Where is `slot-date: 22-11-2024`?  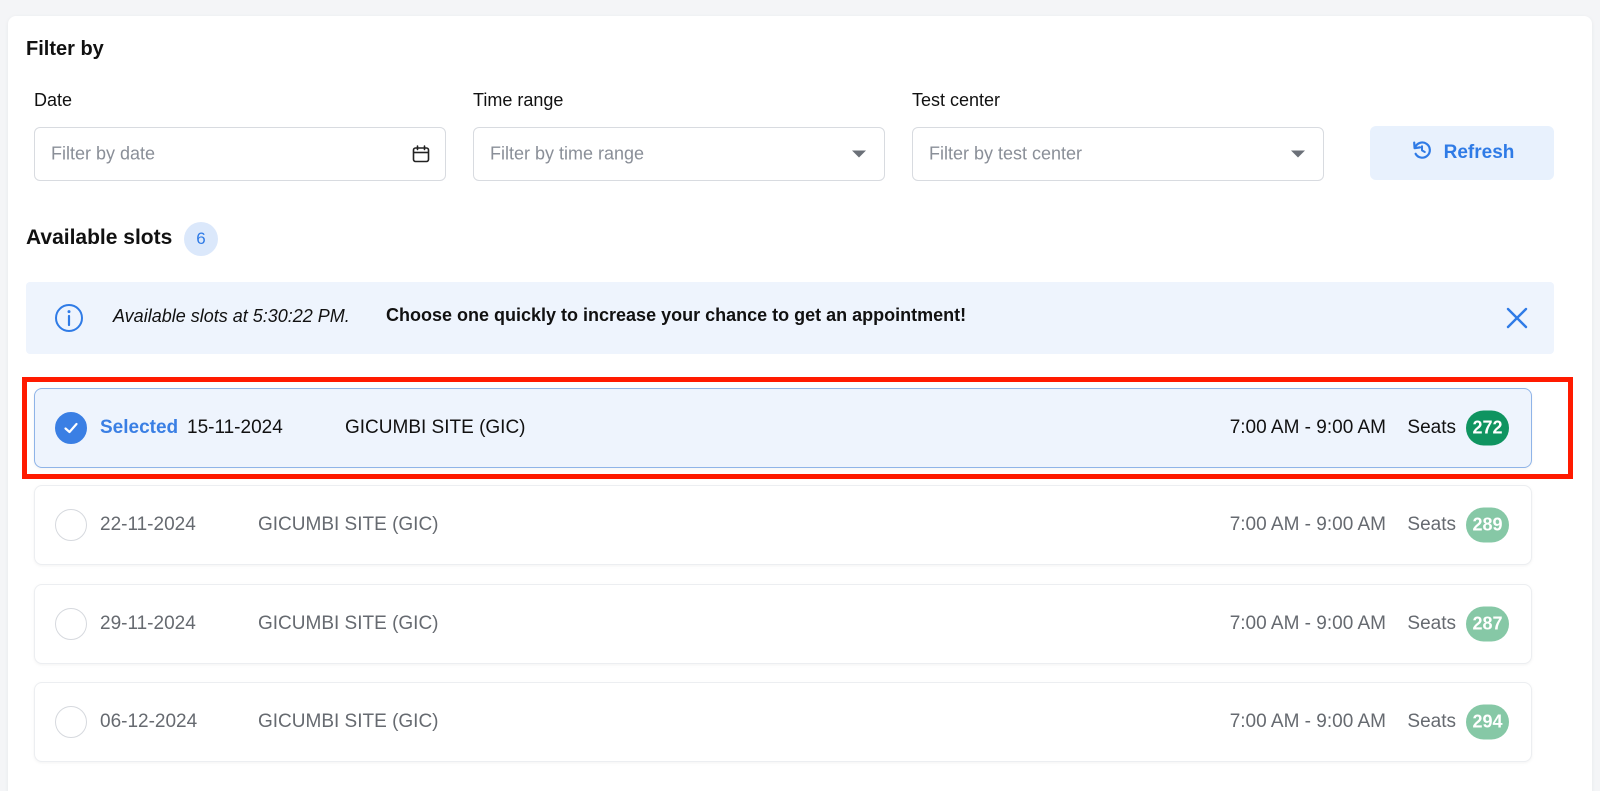
slot-date: 22-11-2024 is located at coordinates (148, 524).